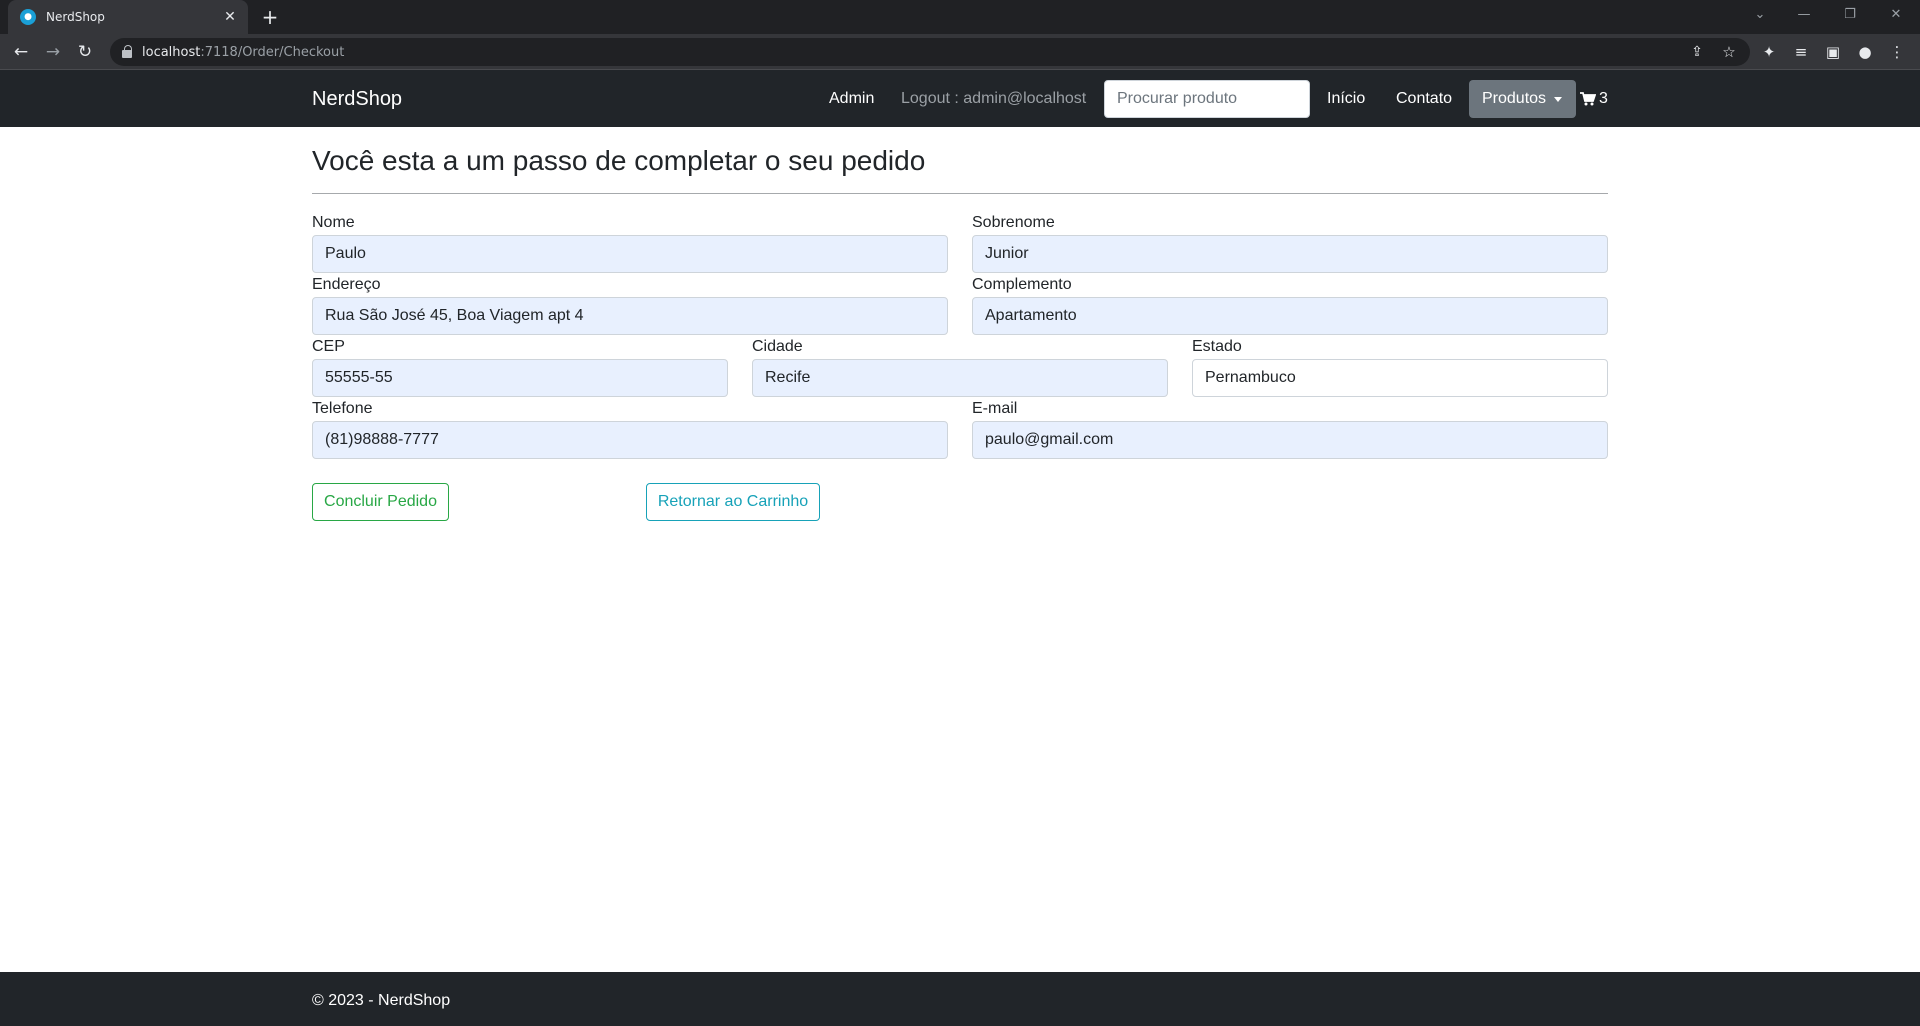 The width and height of the screenshot is (1920, 1026). What do you see at coordinates (381, 1000) in the screenshot?
I see `footer-copyright: © 2023 - NerdShop` at bounding box center [381, 1000].